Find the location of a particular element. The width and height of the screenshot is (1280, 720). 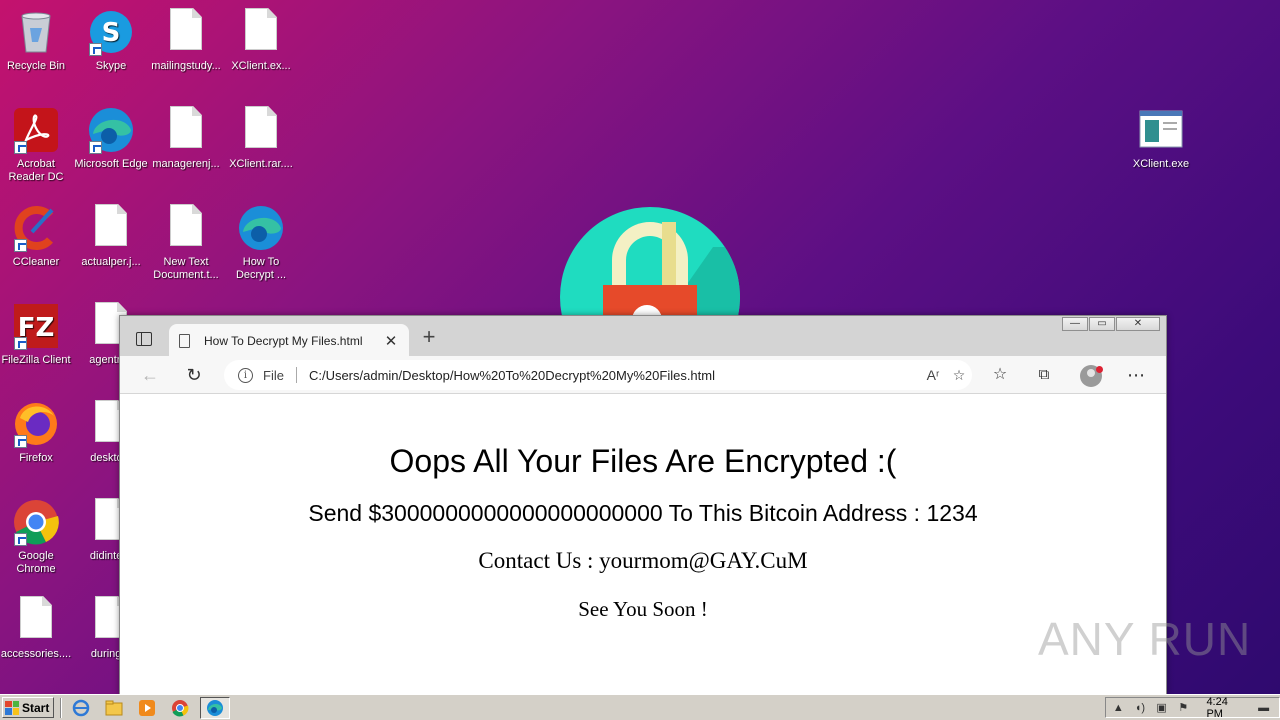

filezilla-icon: FZ is located at coordinates (36, 326).